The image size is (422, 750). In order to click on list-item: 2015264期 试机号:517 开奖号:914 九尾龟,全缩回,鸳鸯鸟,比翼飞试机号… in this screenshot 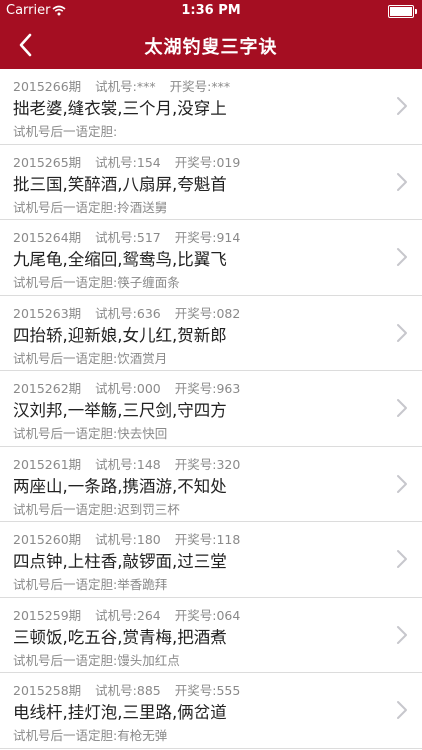, I will do `click(211, 258)`.